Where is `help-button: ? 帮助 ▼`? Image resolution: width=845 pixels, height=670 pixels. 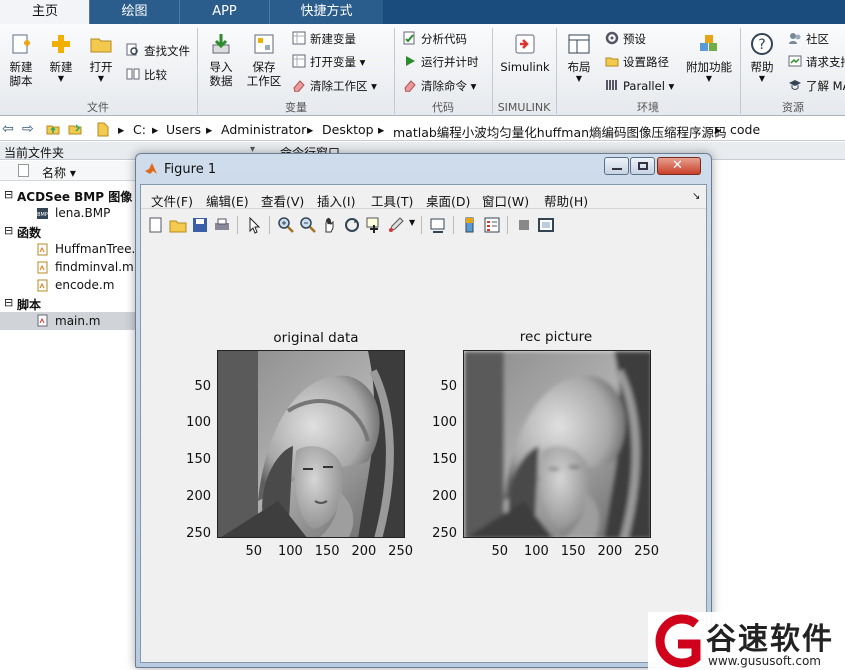
help-button: ? 帮助 ▼ is located at coordinates (762, 58).